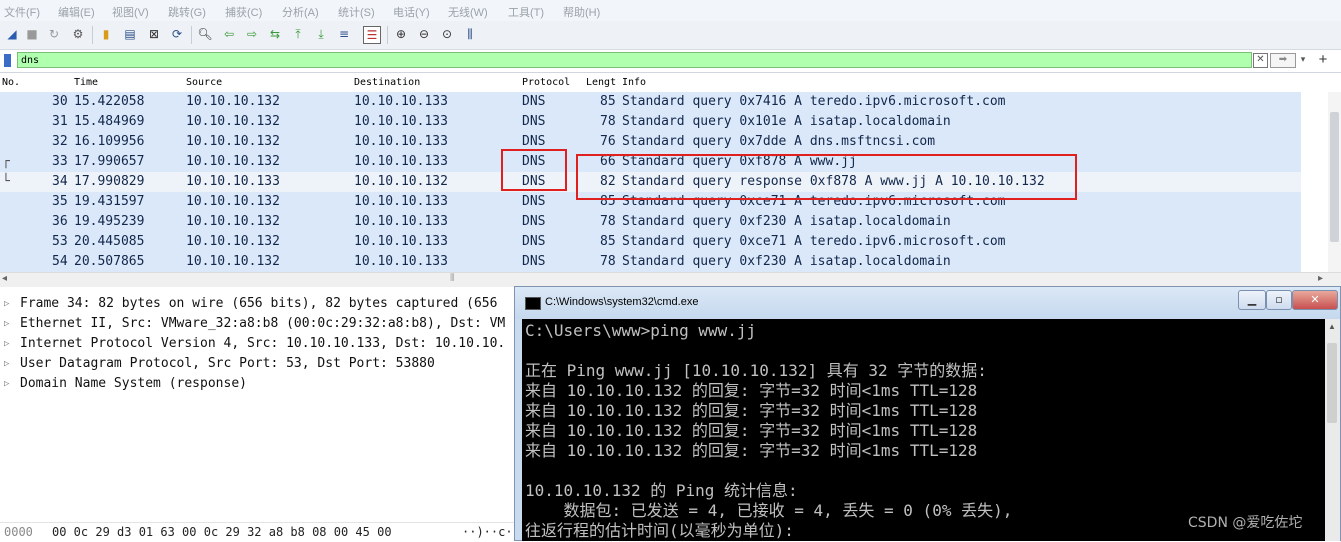 This screenshot has width=1341, height=542. What do you see at coordinates (76, 12) in the screenshot?
I see `menu-edit: 编辑(E)` at bounding box center [76, 12].